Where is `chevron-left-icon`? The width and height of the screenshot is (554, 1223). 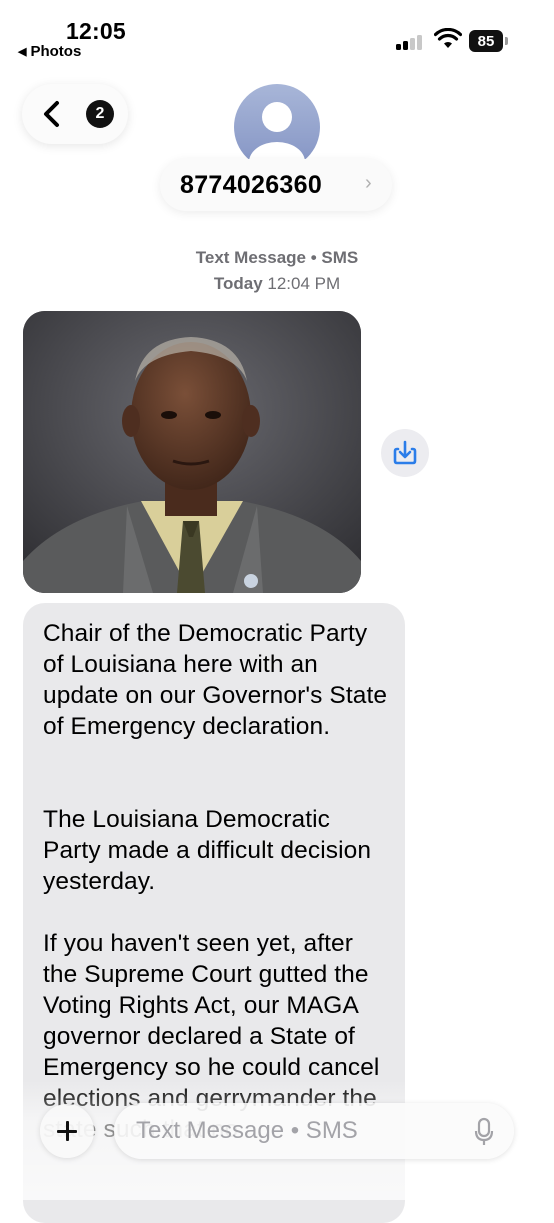 chevron-left-icon is located at coordinates (51, 114).